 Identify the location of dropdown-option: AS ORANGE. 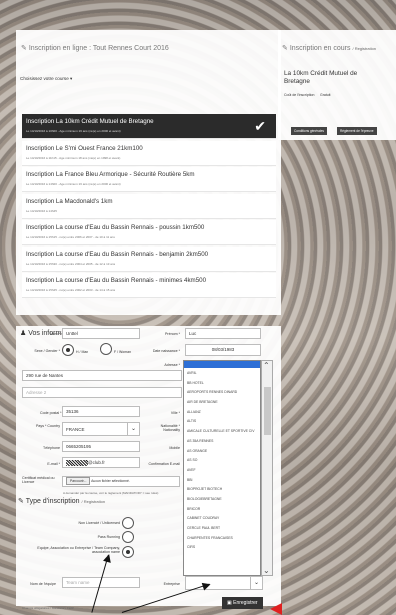
(222, 451).